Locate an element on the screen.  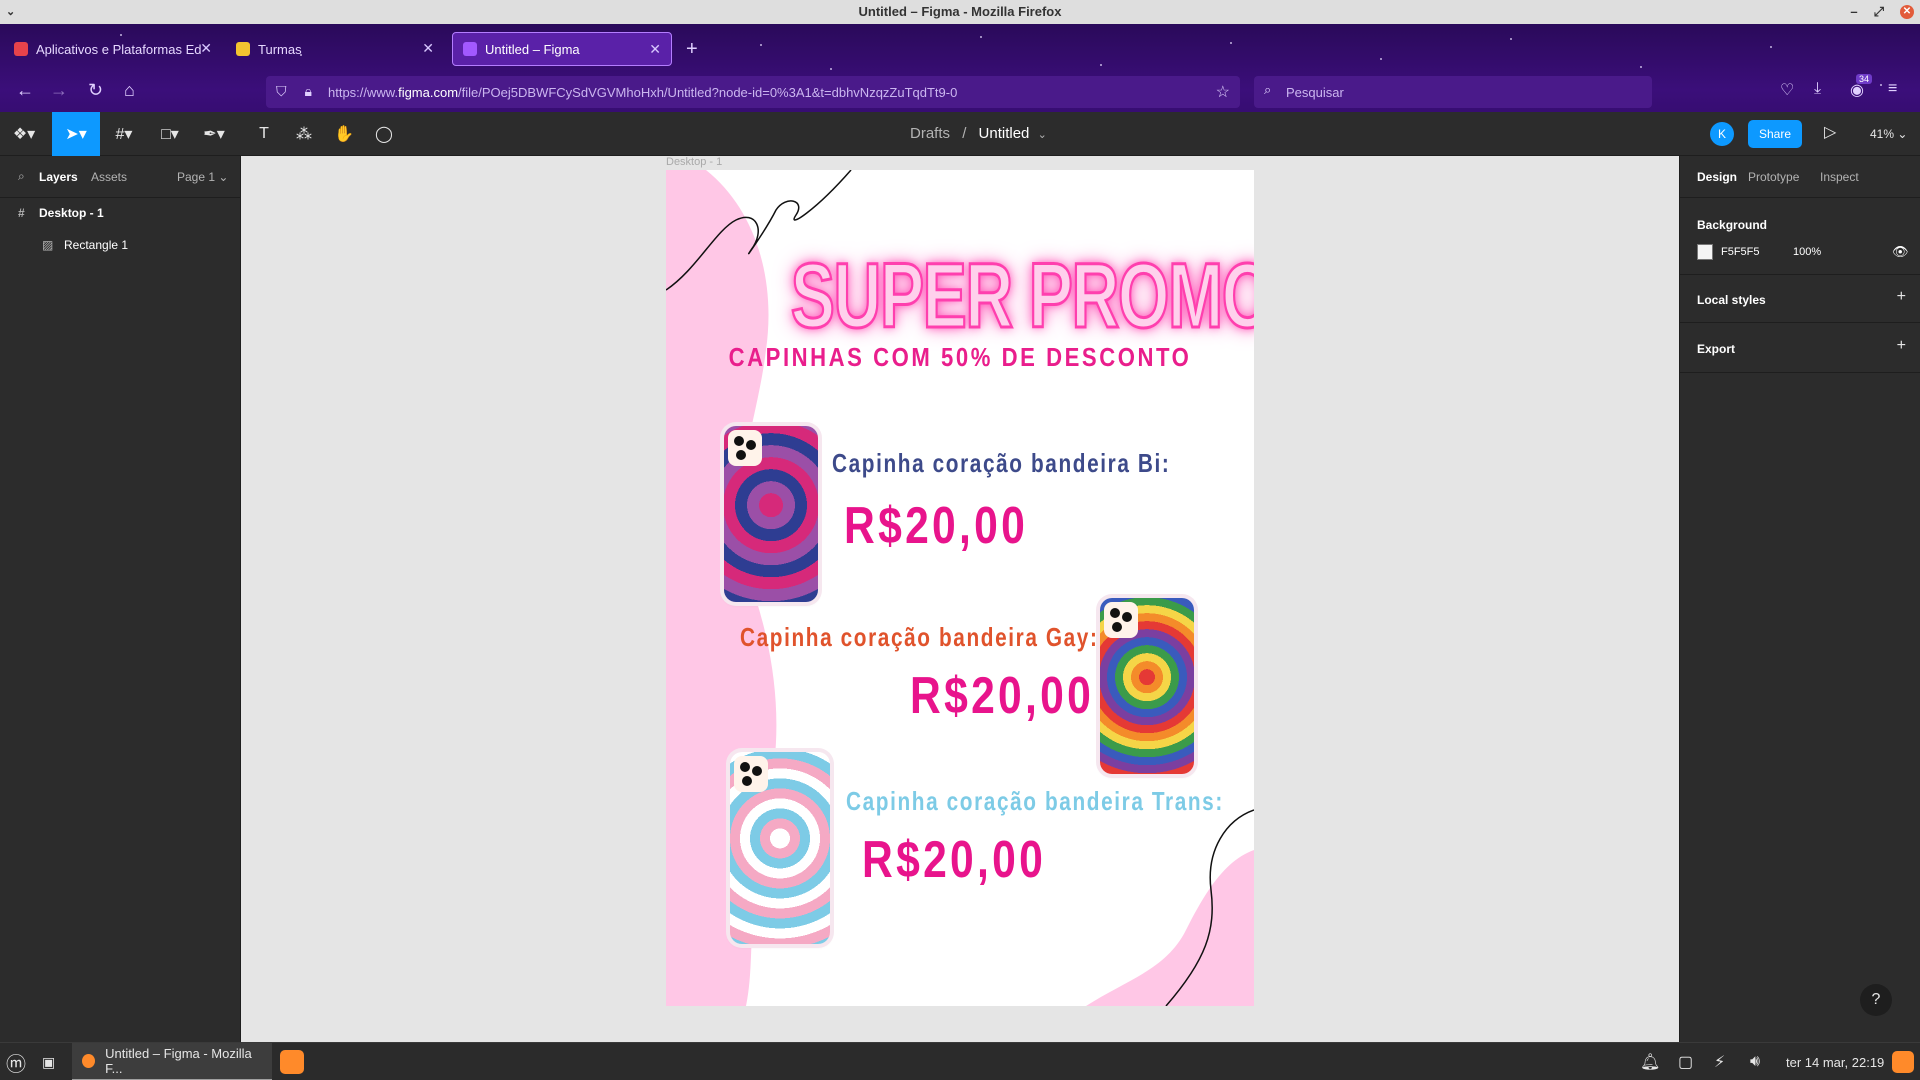
zoom-dropdown: 41% ⌄ is located at coordinates (1888, 134).